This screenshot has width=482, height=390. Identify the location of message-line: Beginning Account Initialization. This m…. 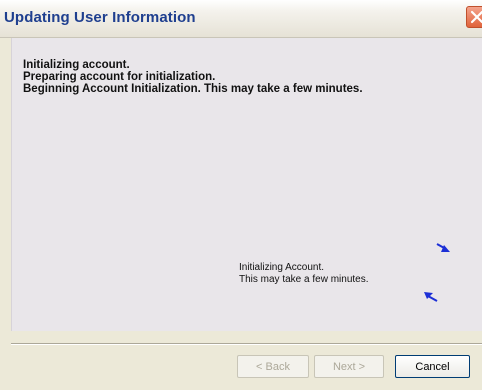
(193, 89).